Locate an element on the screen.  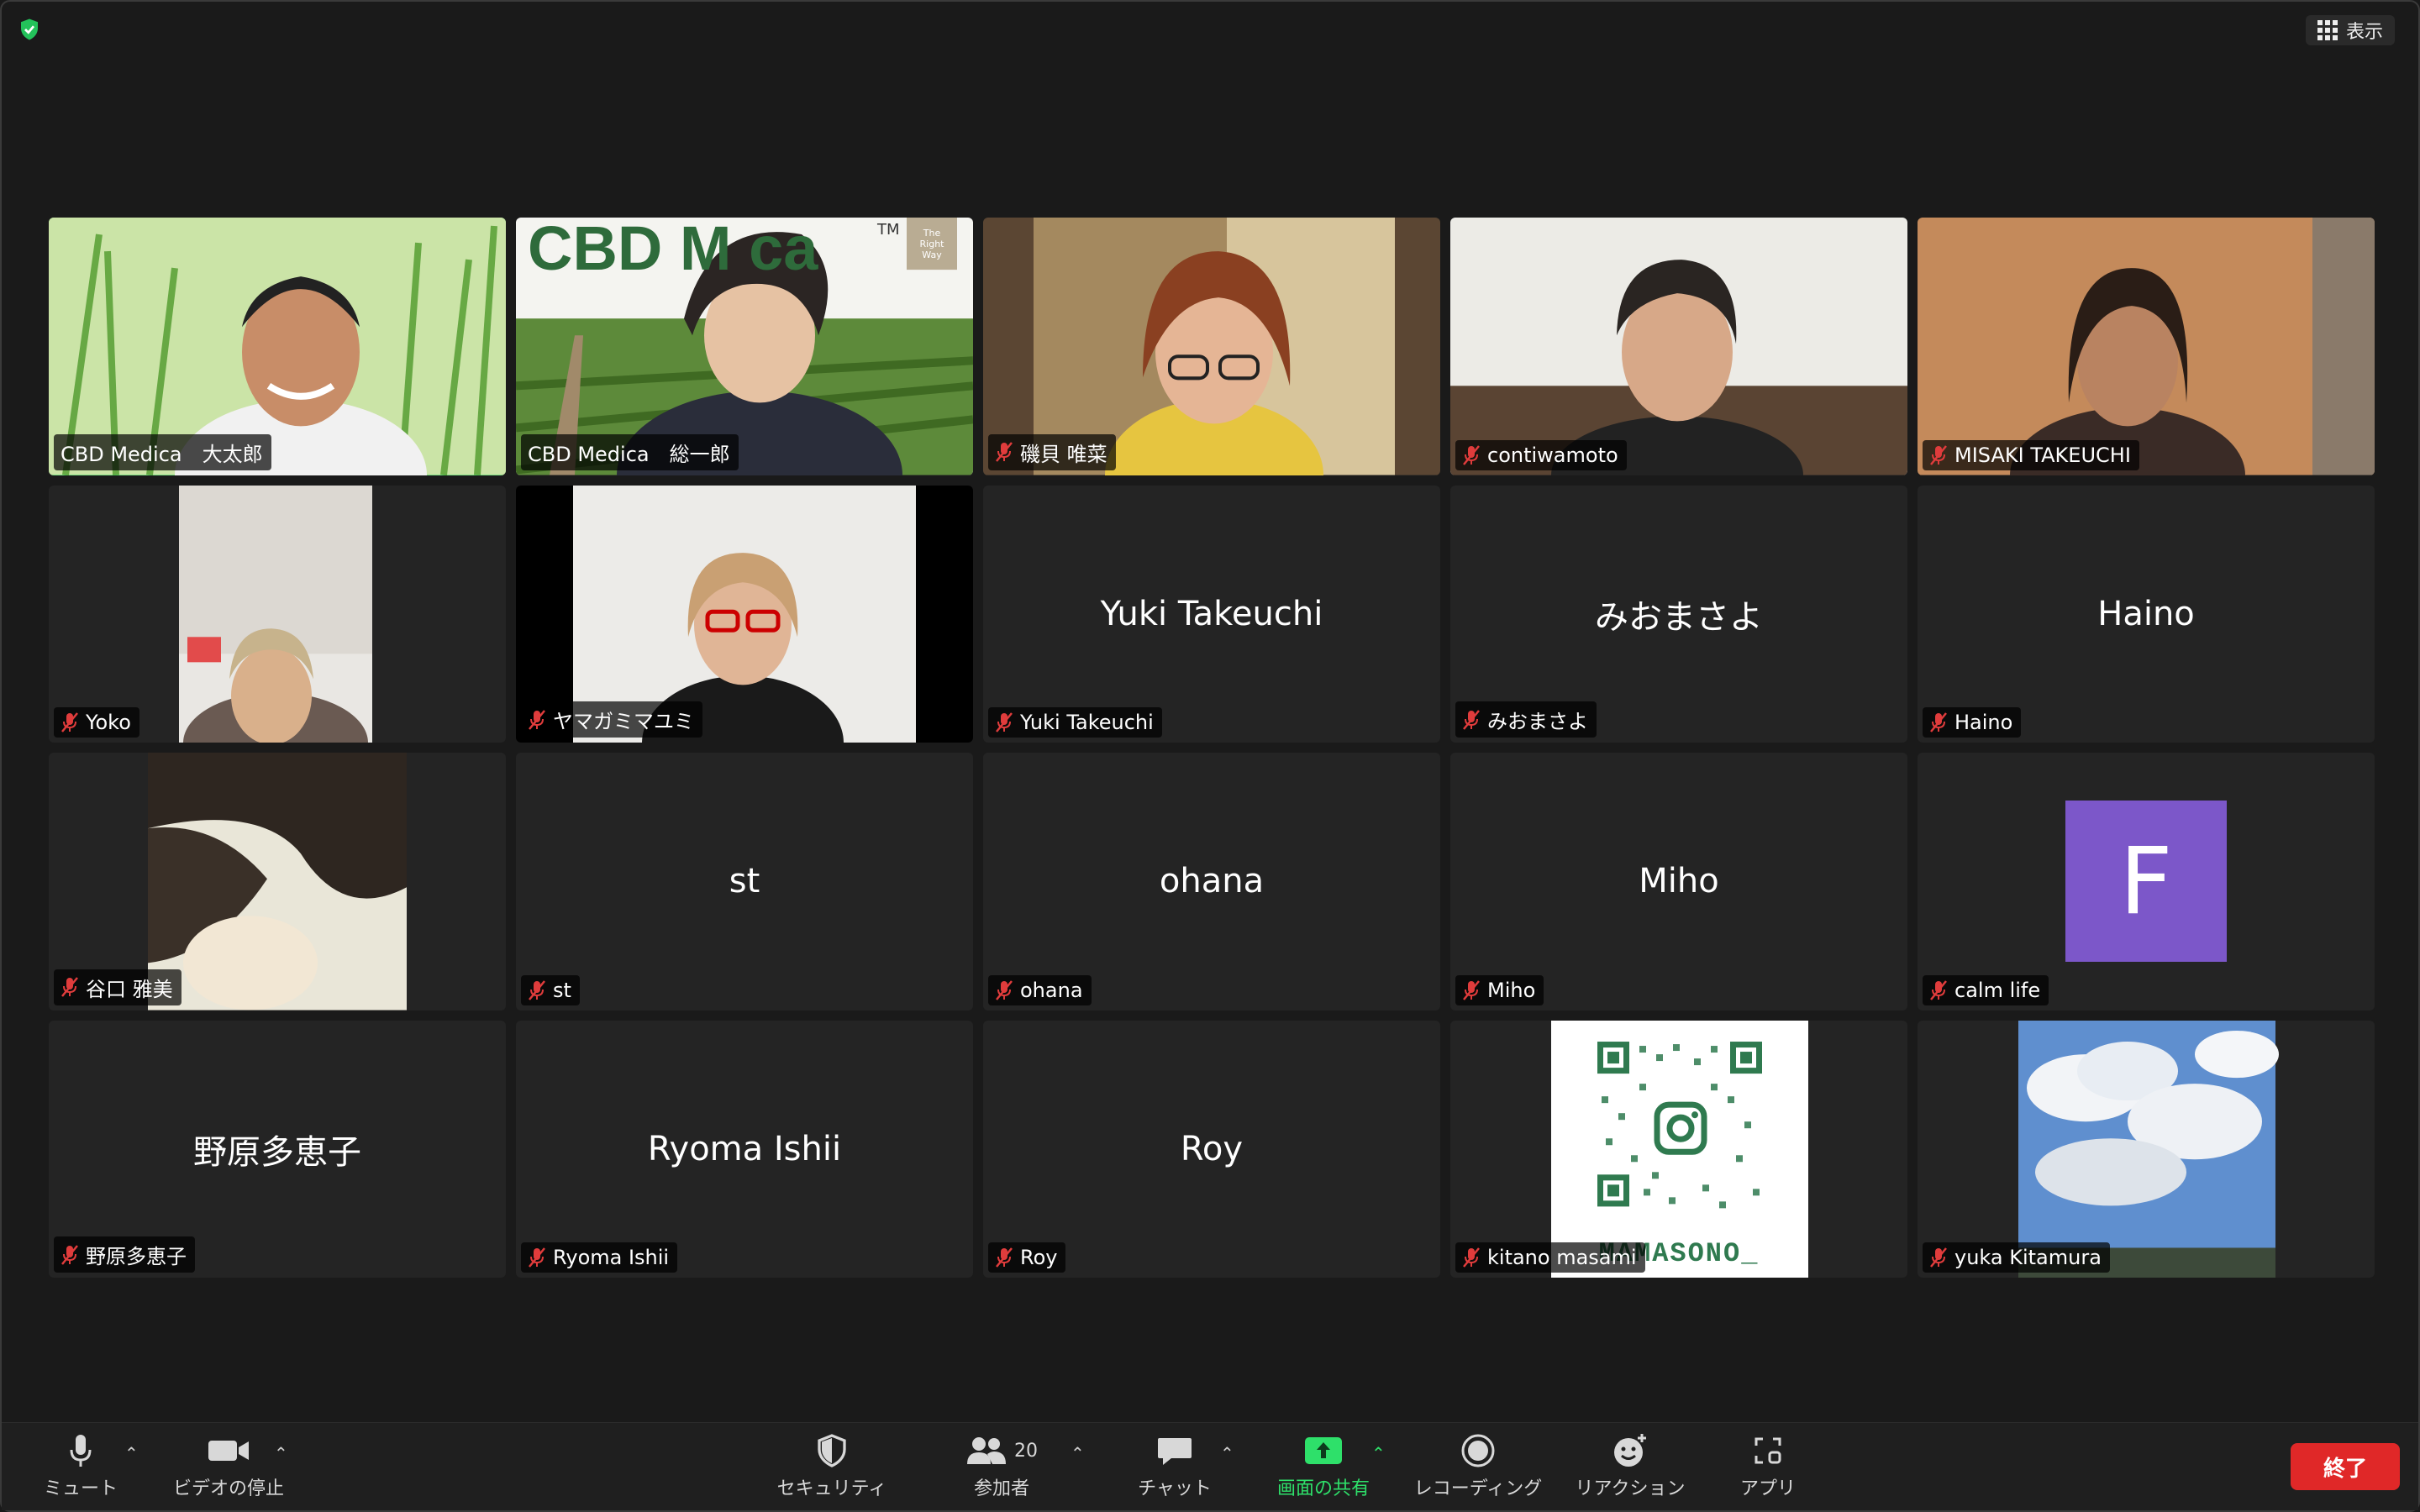
microphone-icon is located at coordinates (81, 1451).